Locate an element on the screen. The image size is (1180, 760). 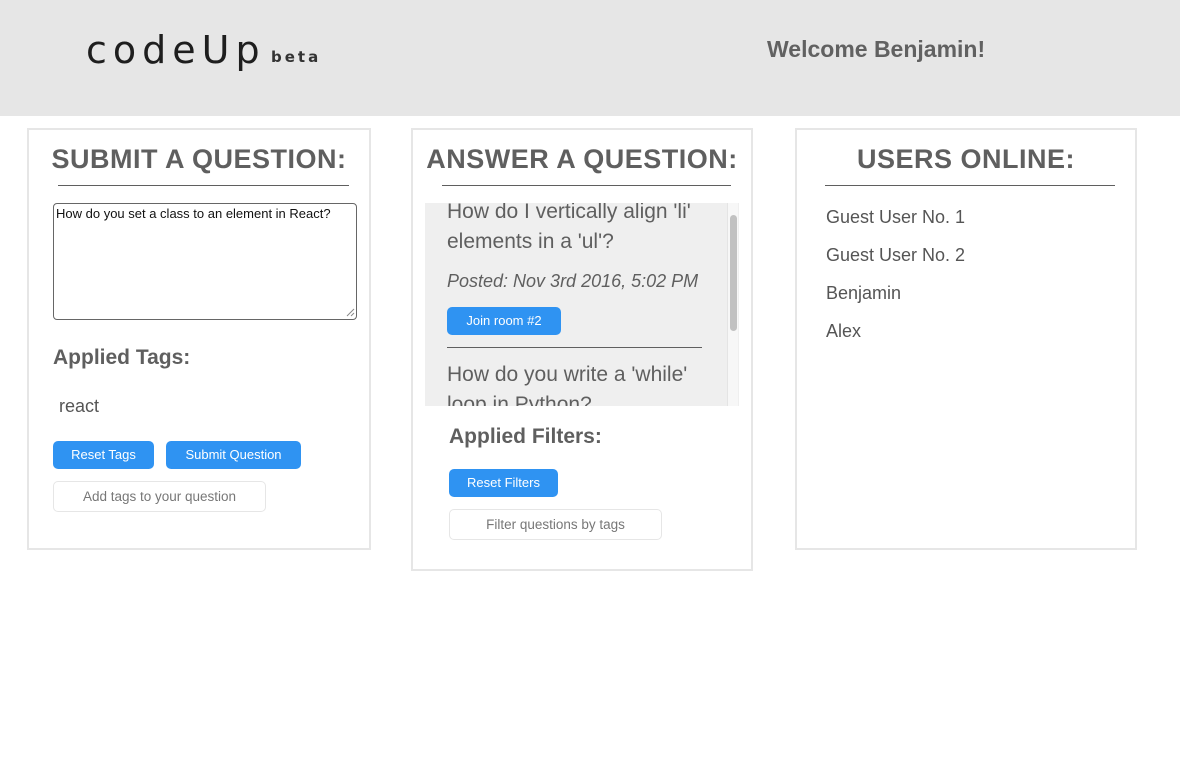
reset-tags-button: Reset Tags is located at coordinates (103, 455).